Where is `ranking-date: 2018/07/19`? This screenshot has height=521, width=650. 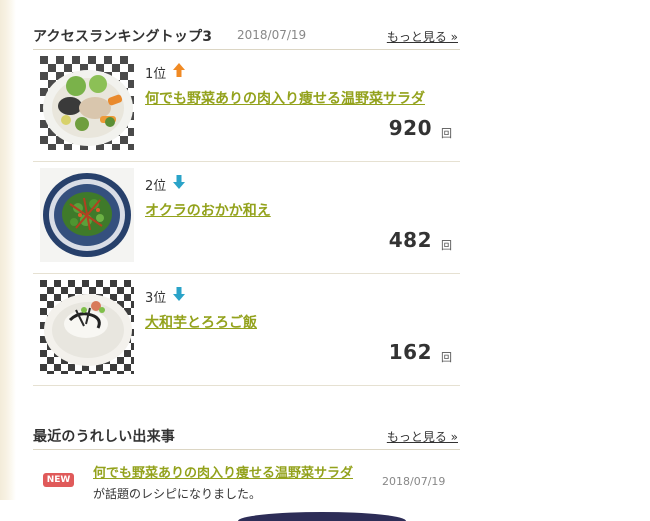 ranking-date: 2018/07/19 is located at coordinates (272, 35).